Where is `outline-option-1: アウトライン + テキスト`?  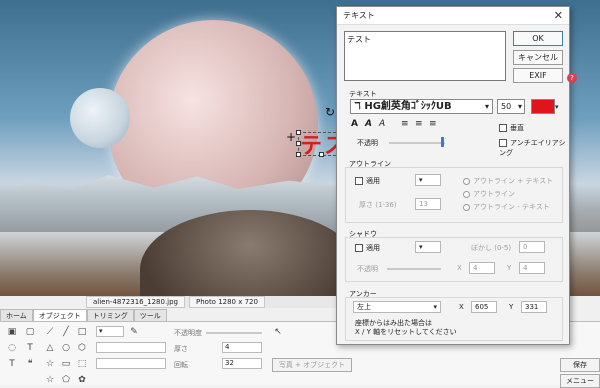 outline-option-1: アウトライン + テキスト is located at coordinates (513, 181).